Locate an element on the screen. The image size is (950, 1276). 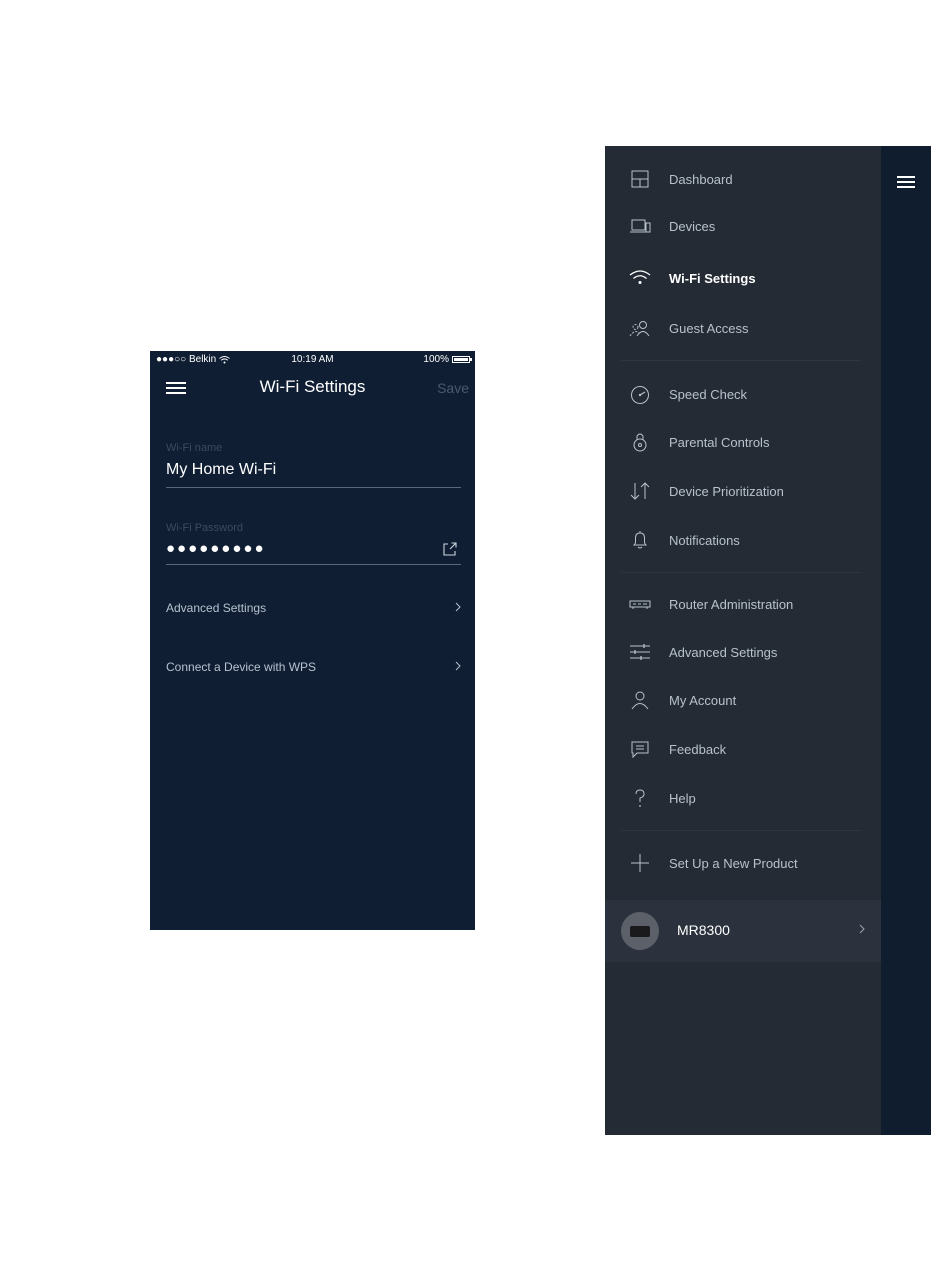
question-icon is located at coordinates (640, 798).